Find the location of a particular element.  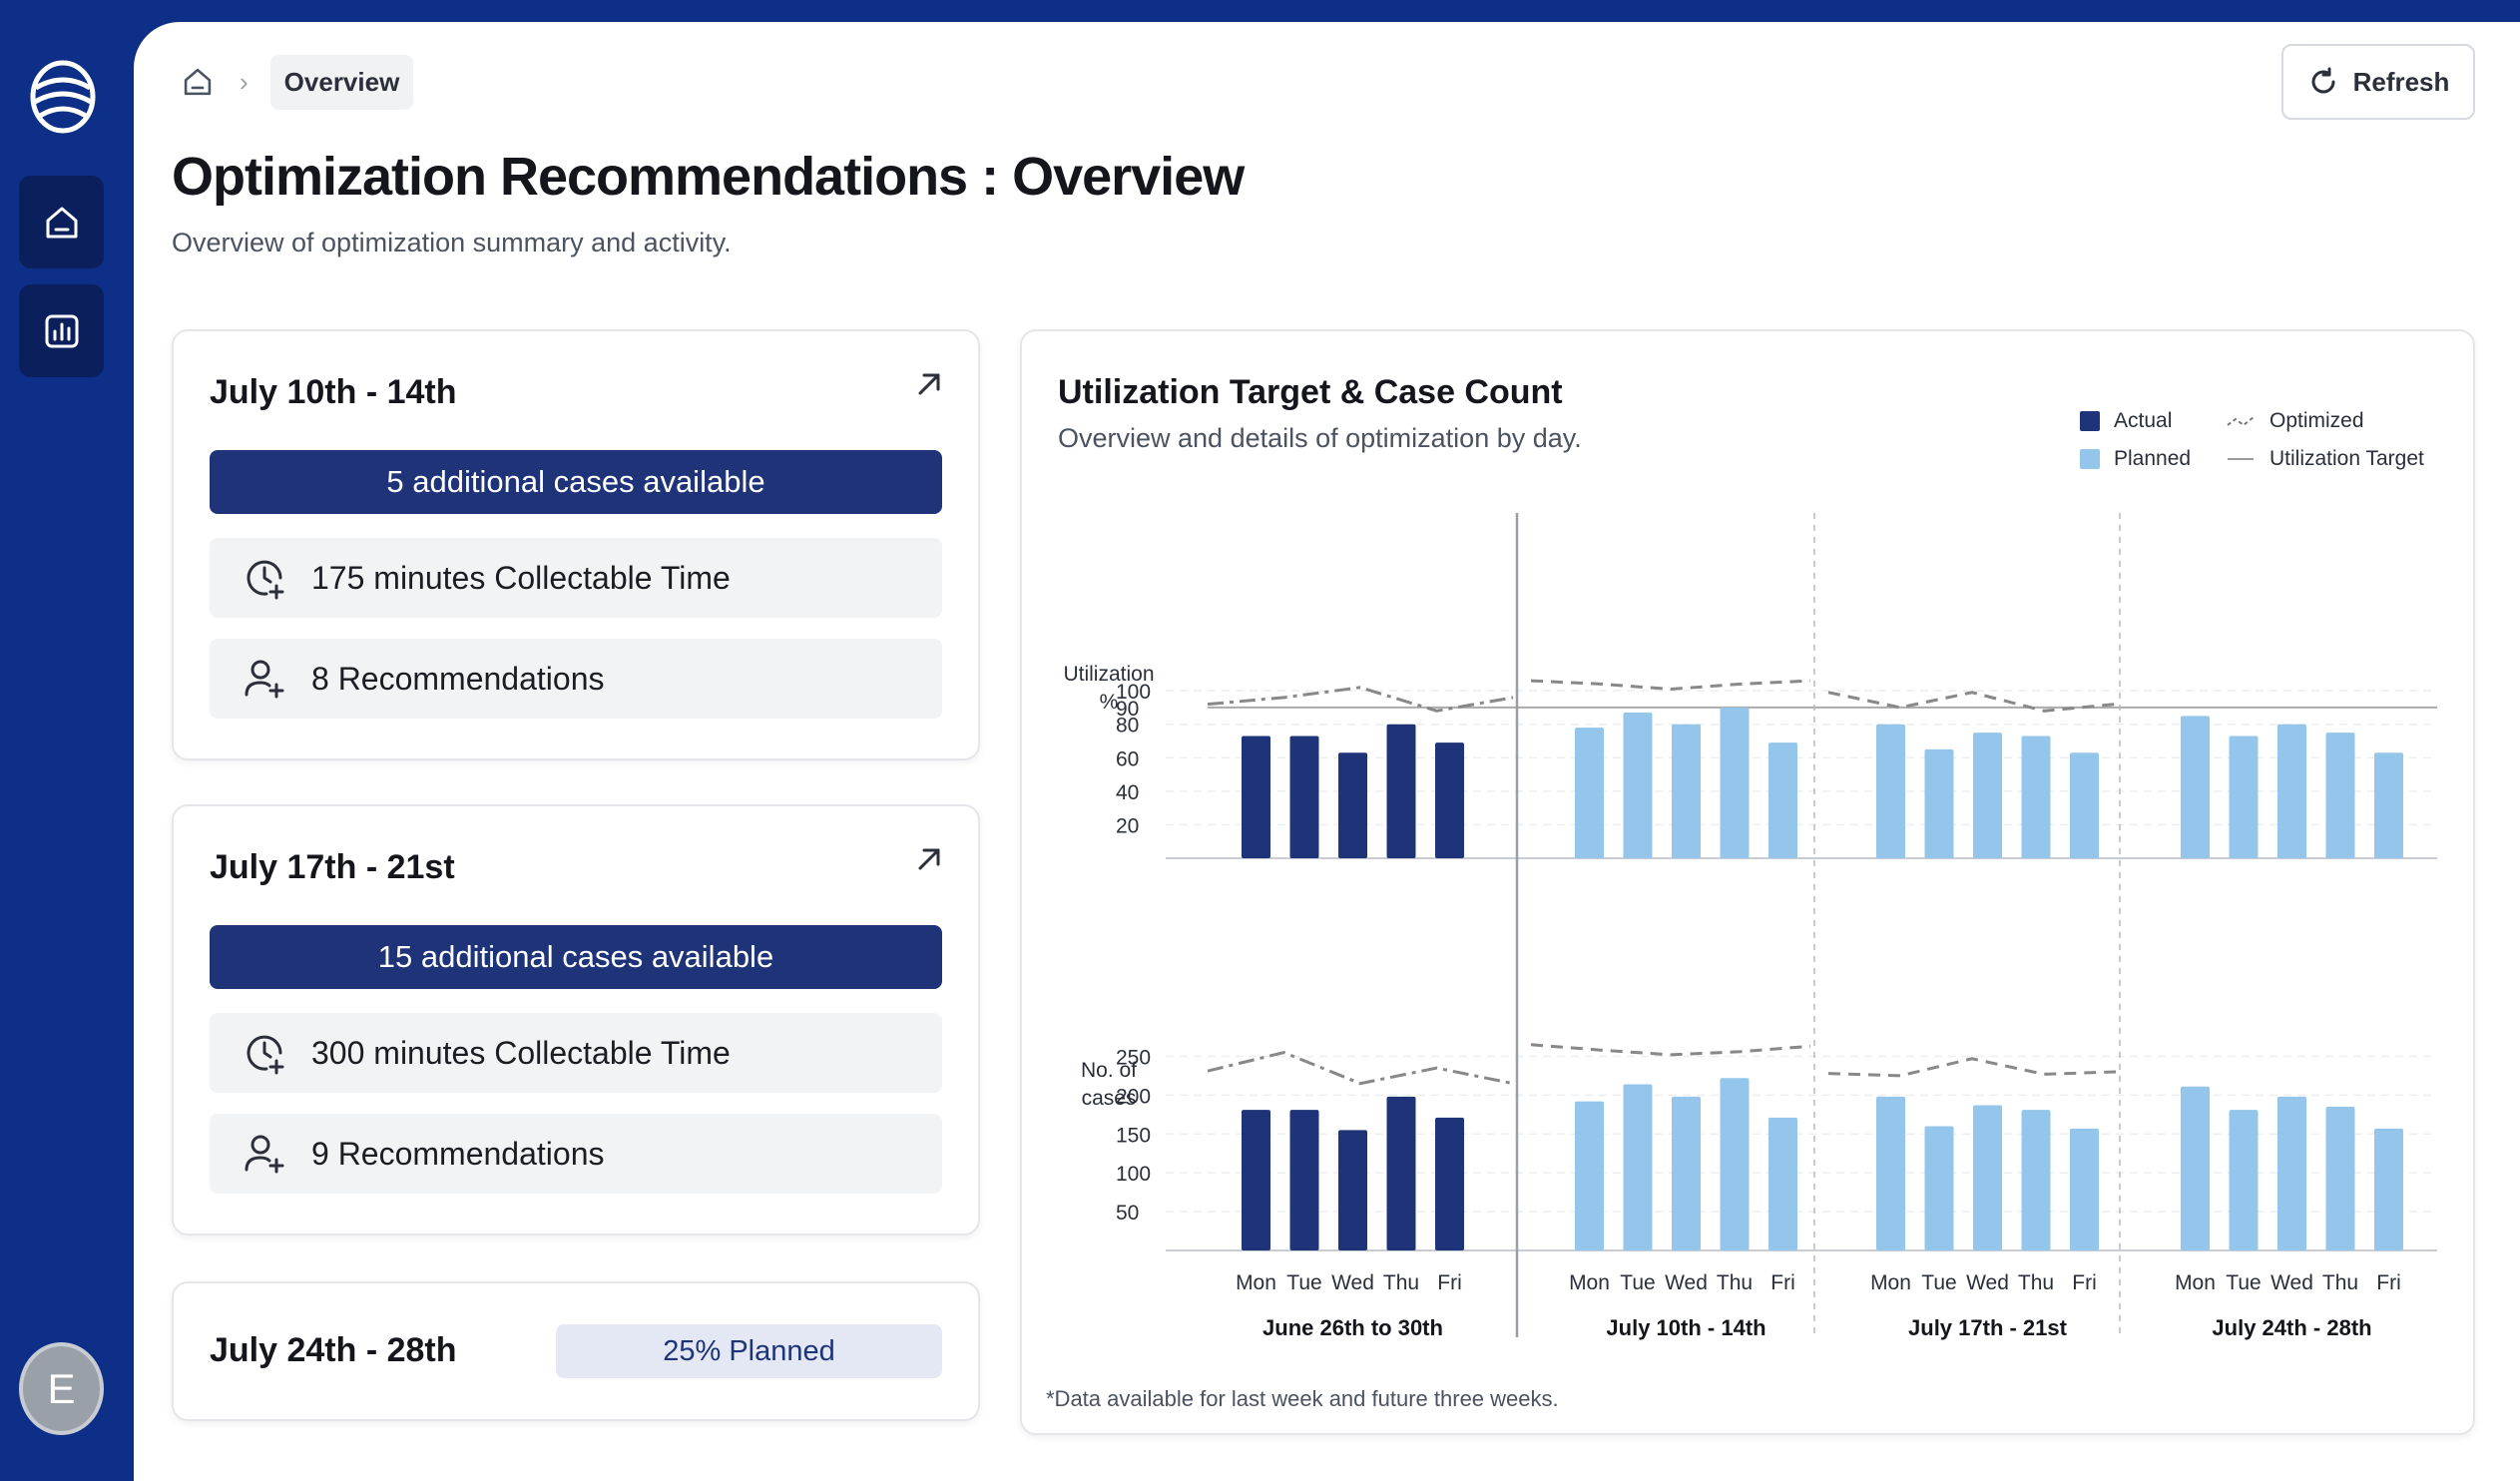

planned-badge: 25% Planned is located at coordinates (749, 1351).